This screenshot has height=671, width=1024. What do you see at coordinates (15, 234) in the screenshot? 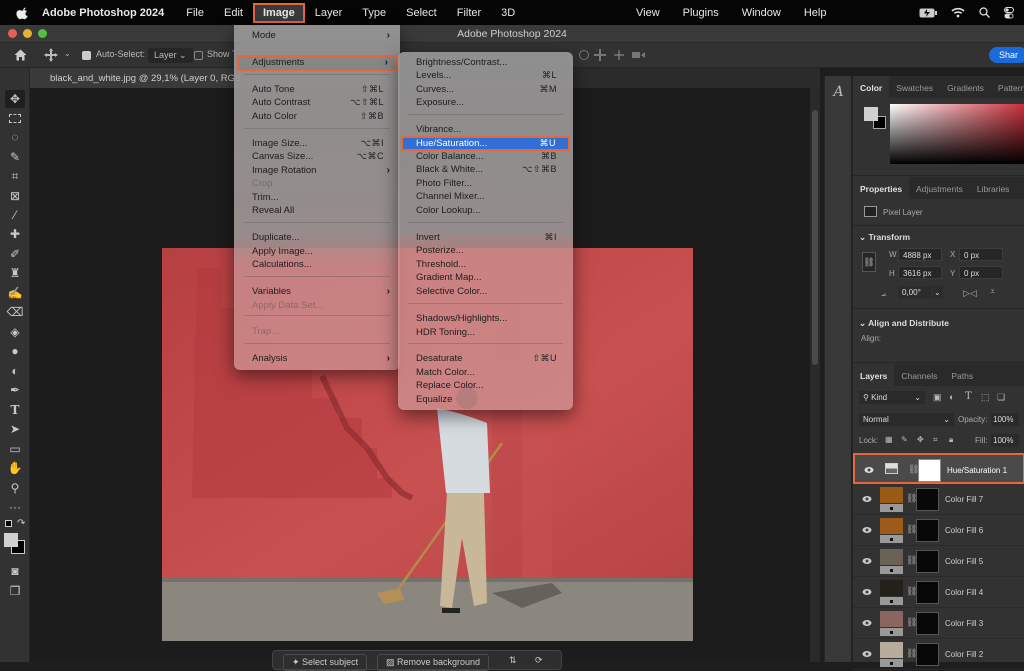
I see `healing-brush-tool-icon: ✚` at bounding box center [15, 234].